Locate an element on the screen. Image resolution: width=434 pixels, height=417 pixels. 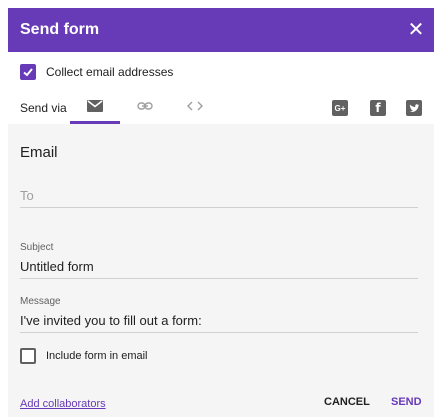
tab-link is located at coordinates (145, 106).